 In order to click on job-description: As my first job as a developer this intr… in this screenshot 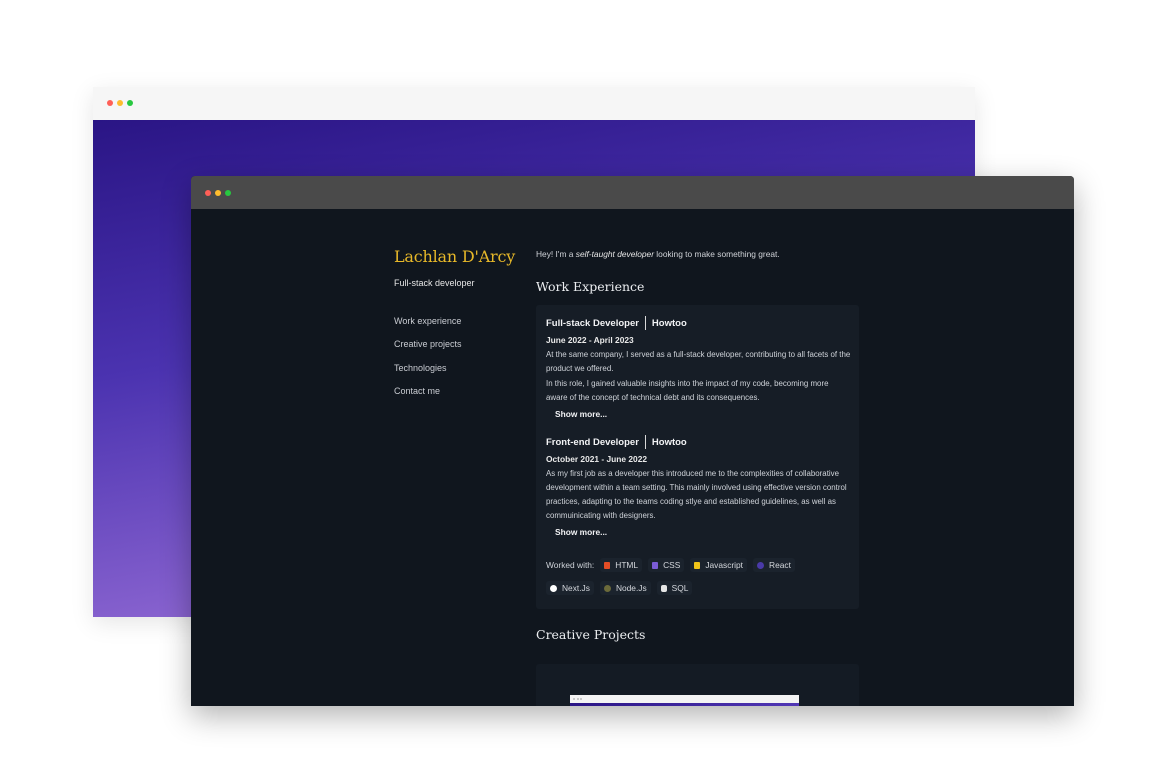, I will do `click(696, 494)`.